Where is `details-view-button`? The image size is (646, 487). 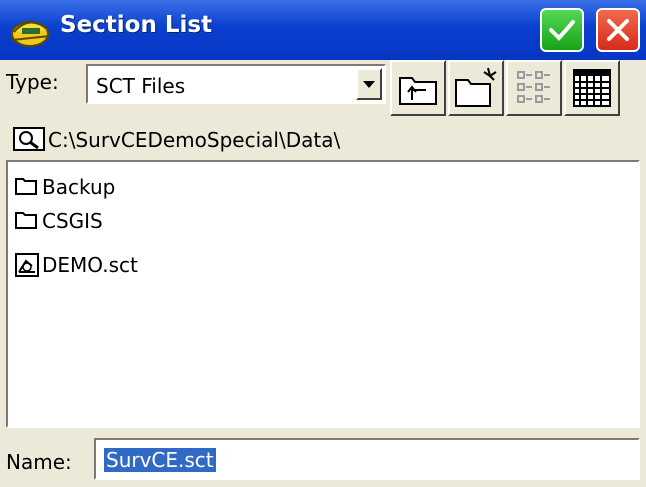 details-view-button is located at coordinates (592, 88).